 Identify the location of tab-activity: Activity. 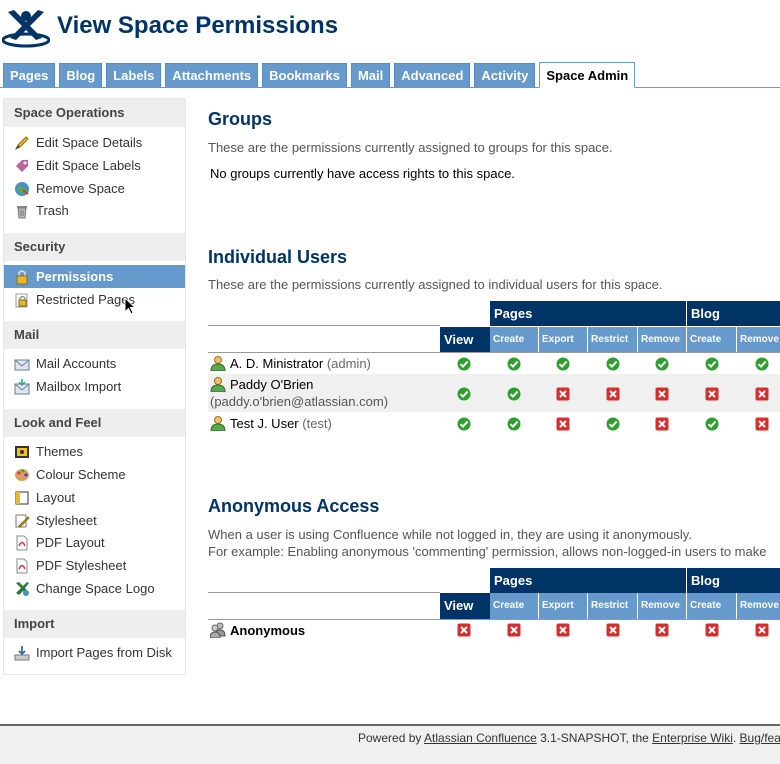
(505, 75).